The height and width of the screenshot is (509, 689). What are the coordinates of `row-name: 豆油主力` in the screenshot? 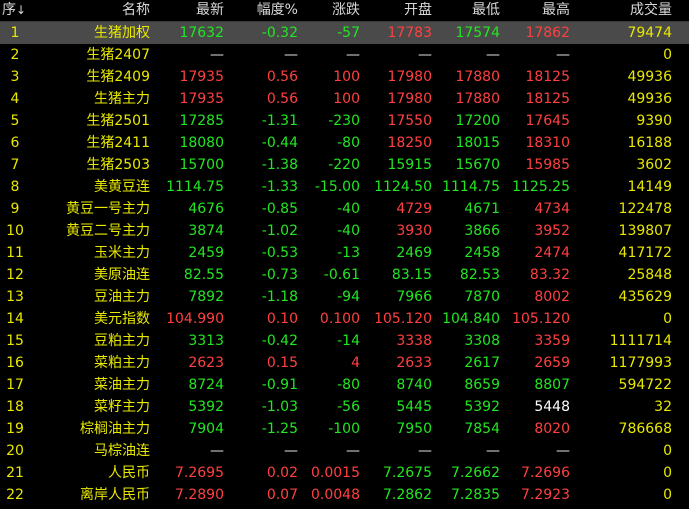 It's located at (122, 297).